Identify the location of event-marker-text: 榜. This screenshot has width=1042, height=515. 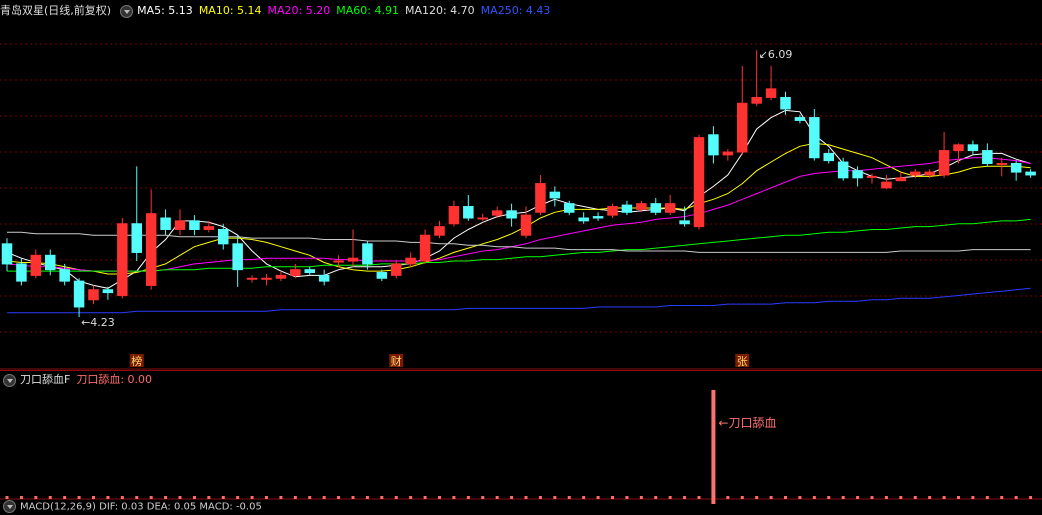
(136, 361).